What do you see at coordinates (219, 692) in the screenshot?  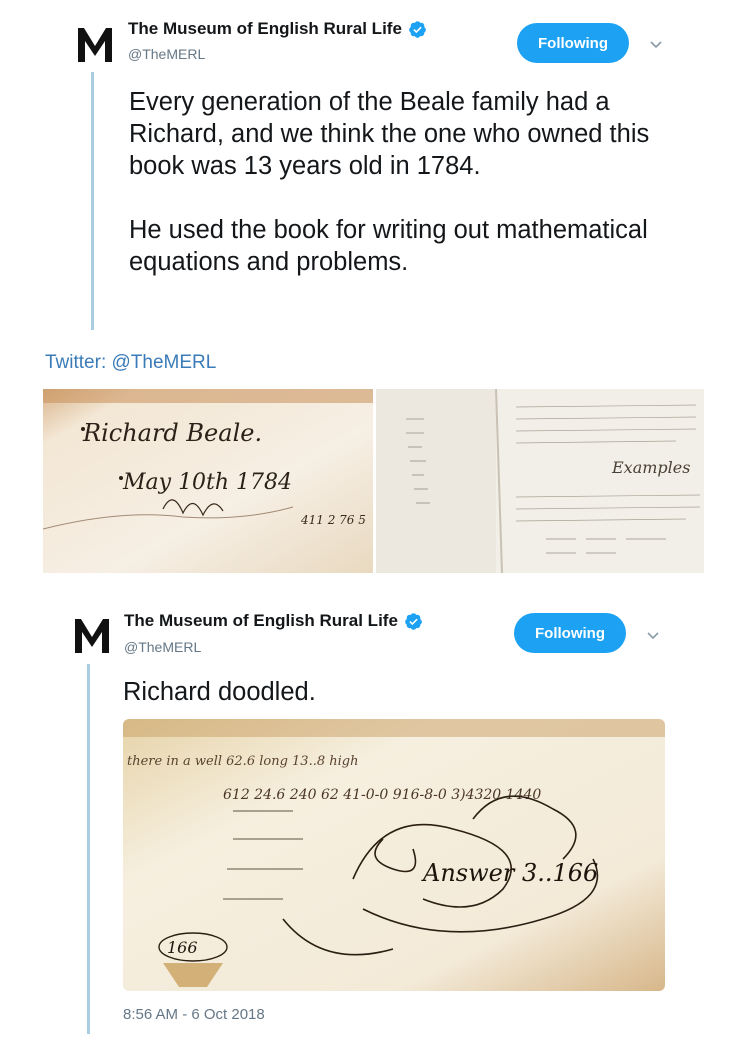 I see `tweet-text: Richard doodled.` at bounding box center [219, 692].